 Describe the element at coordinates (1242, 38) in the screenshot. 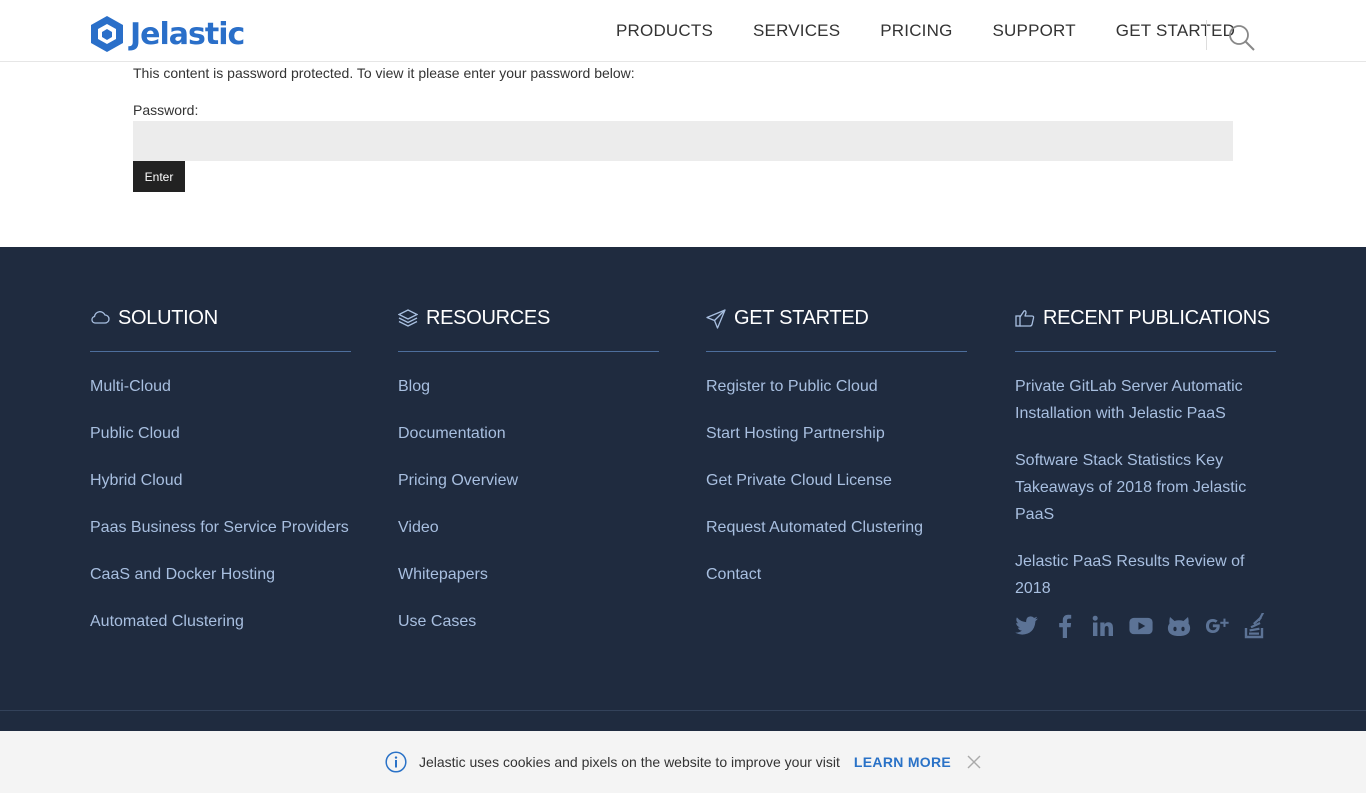

I see `search-icon` at that location.